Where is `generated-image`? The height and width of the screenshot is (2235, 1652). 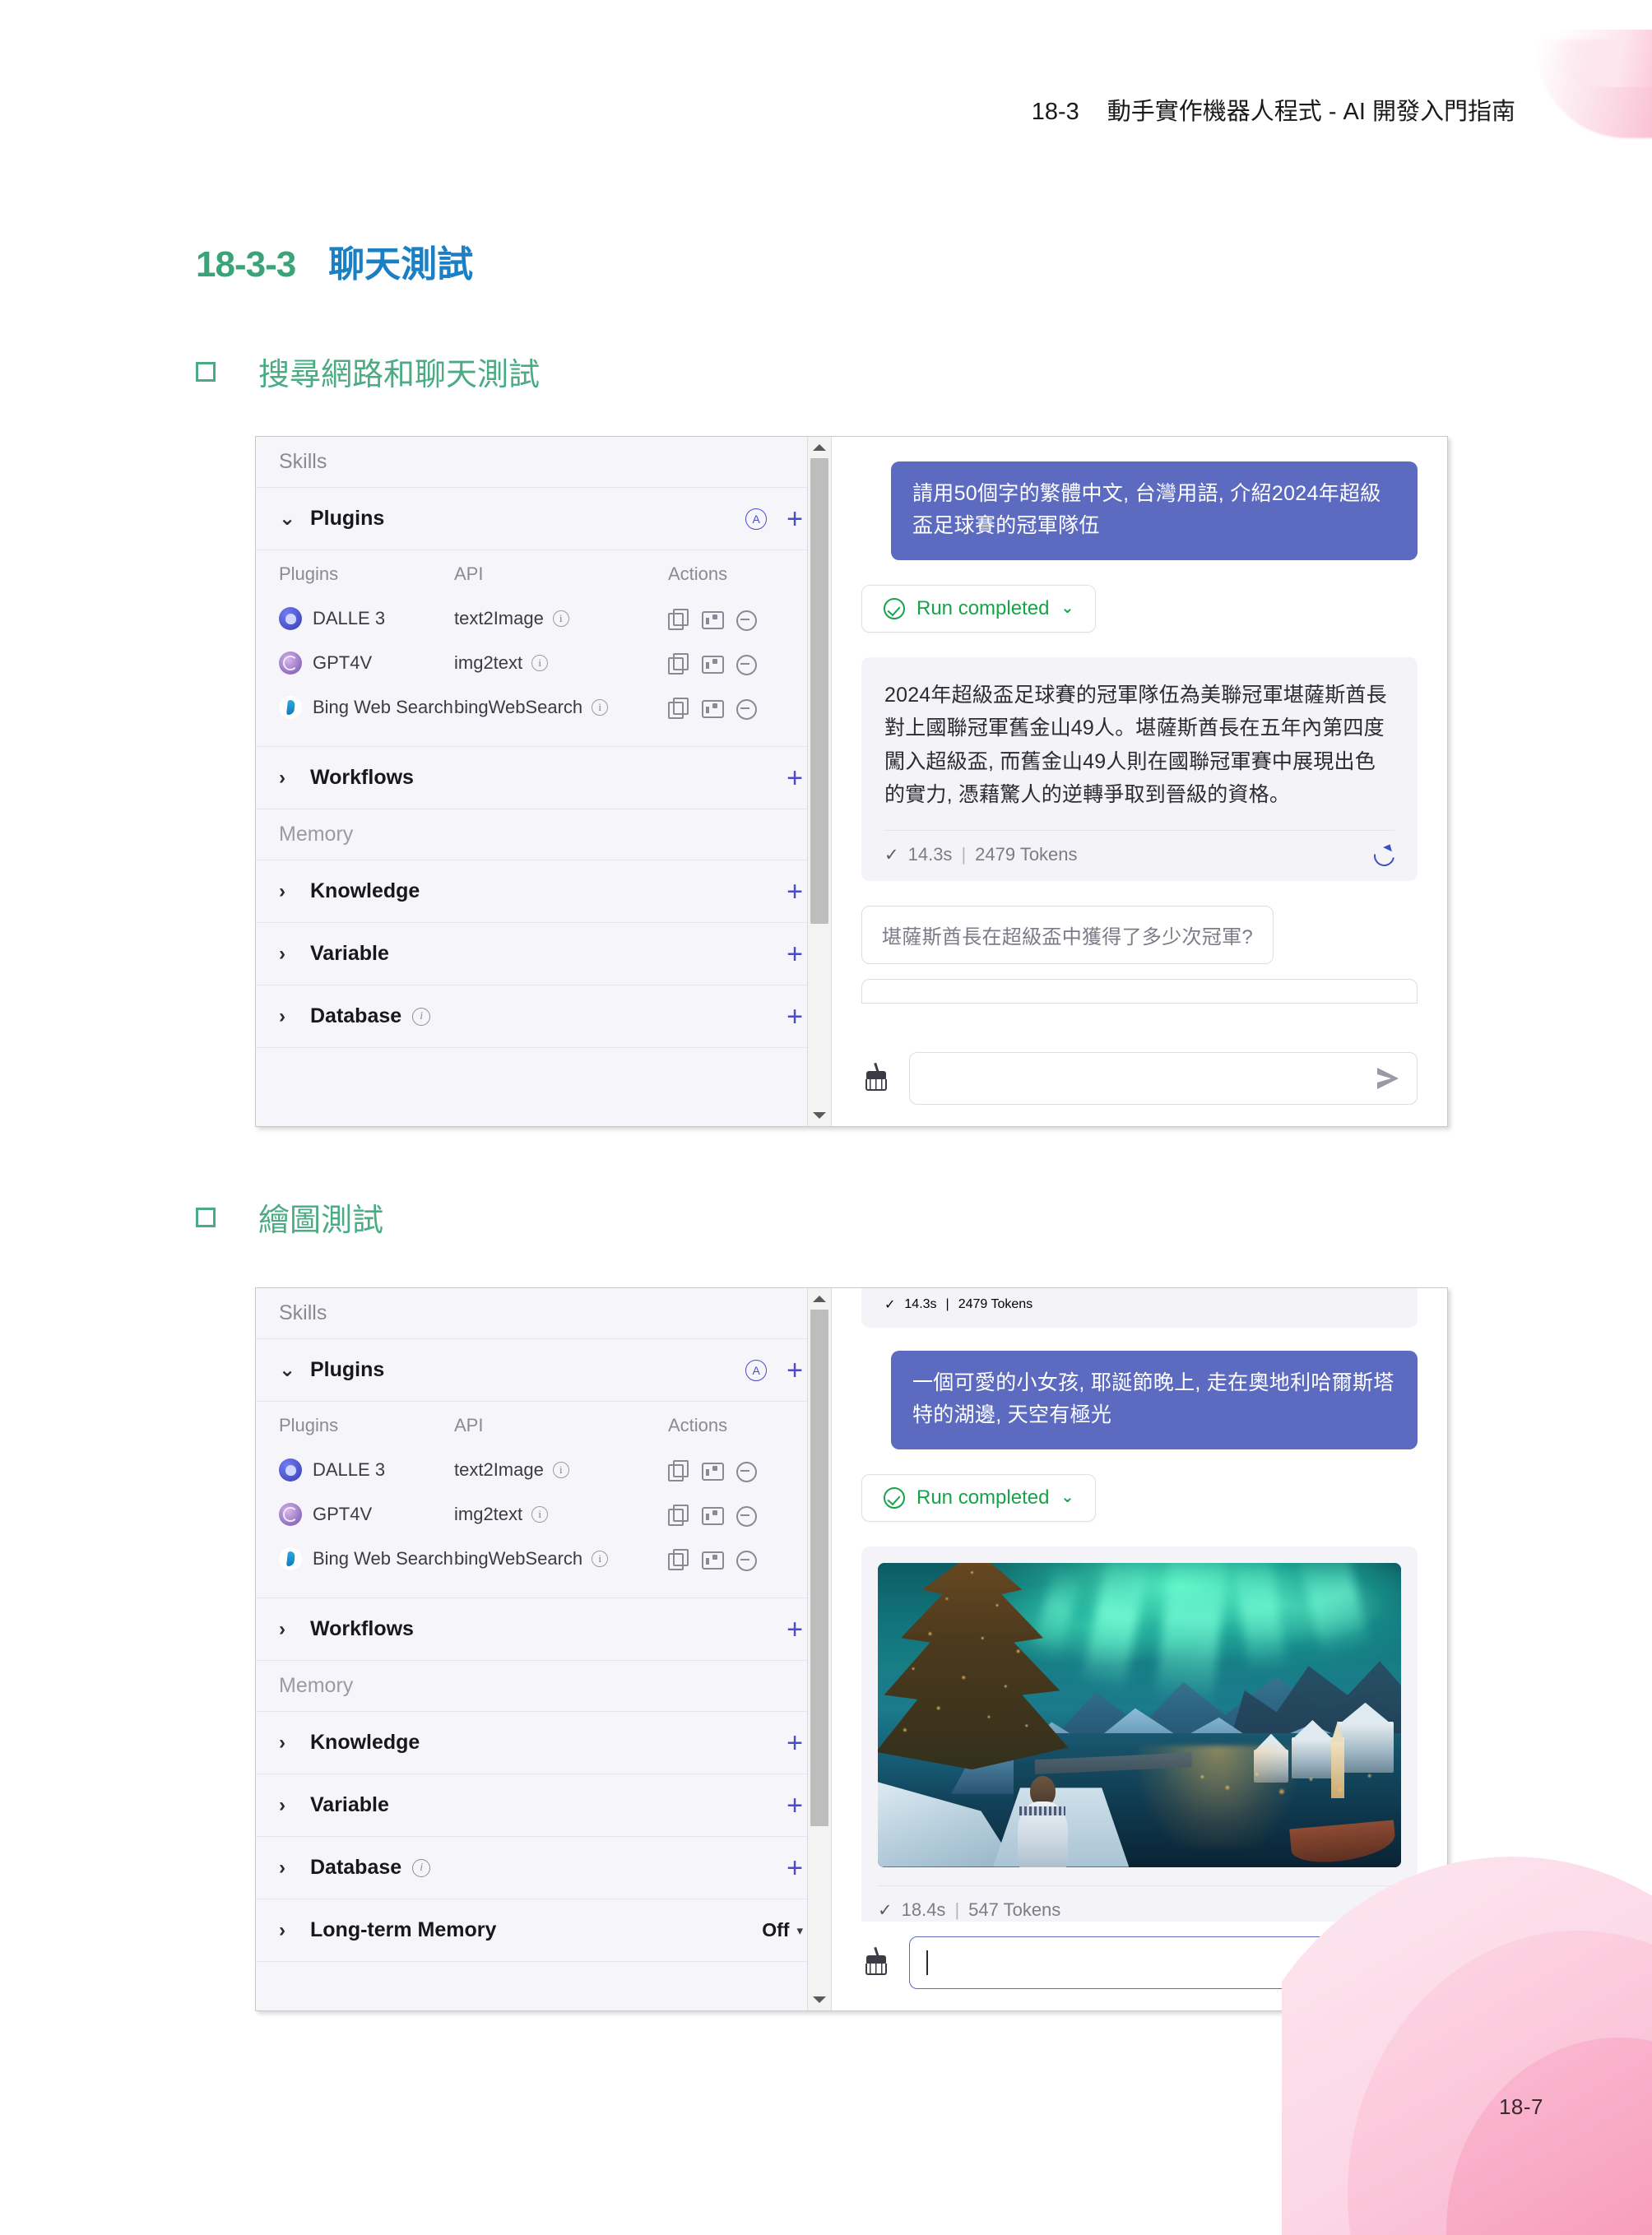 generated-image is located at coordinates (1140, 1714).